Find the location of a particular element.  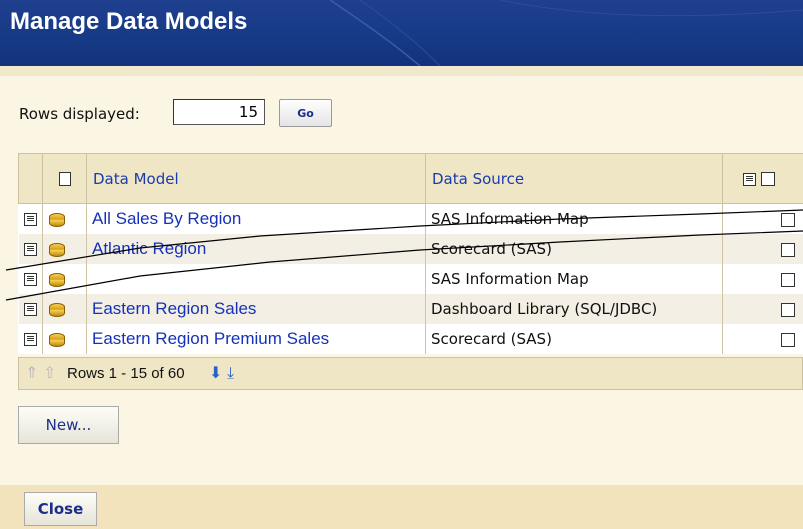

table-header-row: Data Model Data Source is located at coordinates (410, 178).